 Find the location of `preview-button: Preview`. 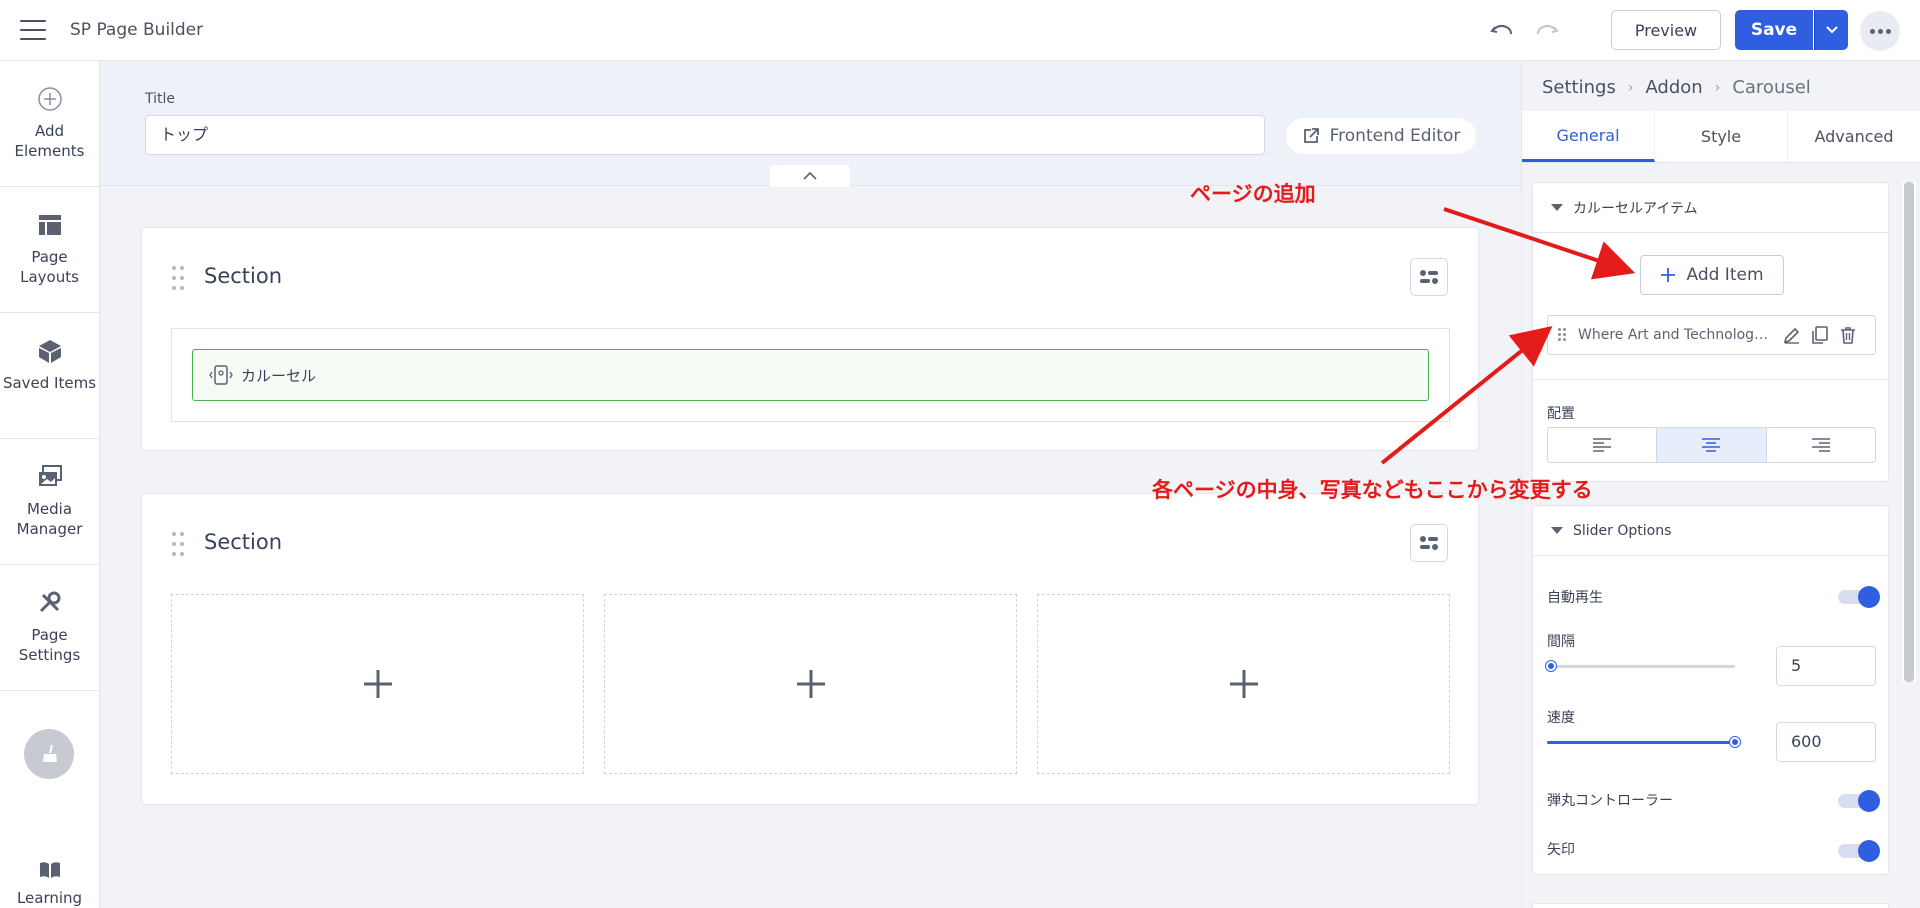

preview-button: Preview is located at coordinates (1666, 30).